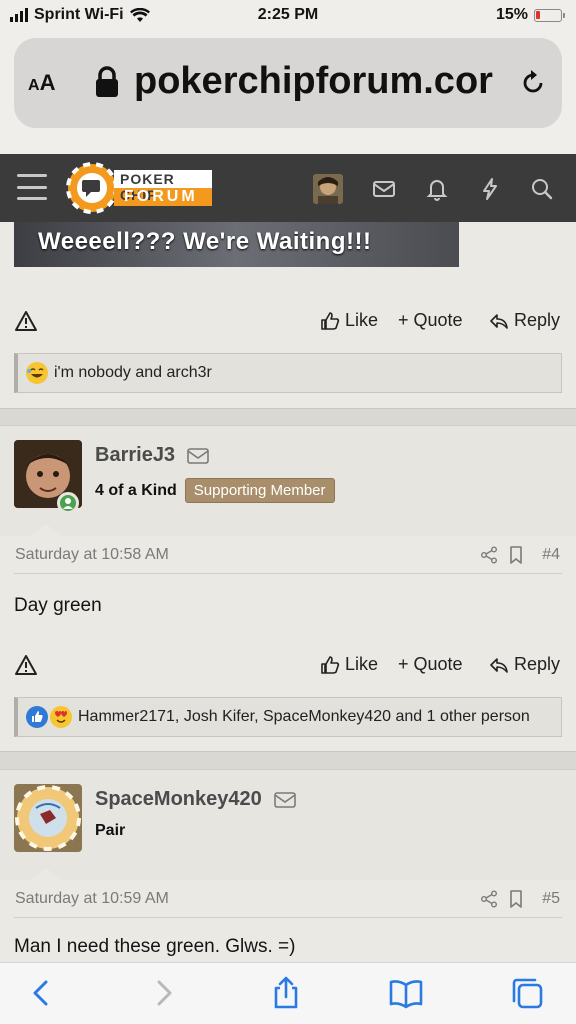 The image size is (576, 1024). What do you see at coordinates (41, 83) in the screenshot?
I see `text-size-button: AA` at bounding box center [41, 83].